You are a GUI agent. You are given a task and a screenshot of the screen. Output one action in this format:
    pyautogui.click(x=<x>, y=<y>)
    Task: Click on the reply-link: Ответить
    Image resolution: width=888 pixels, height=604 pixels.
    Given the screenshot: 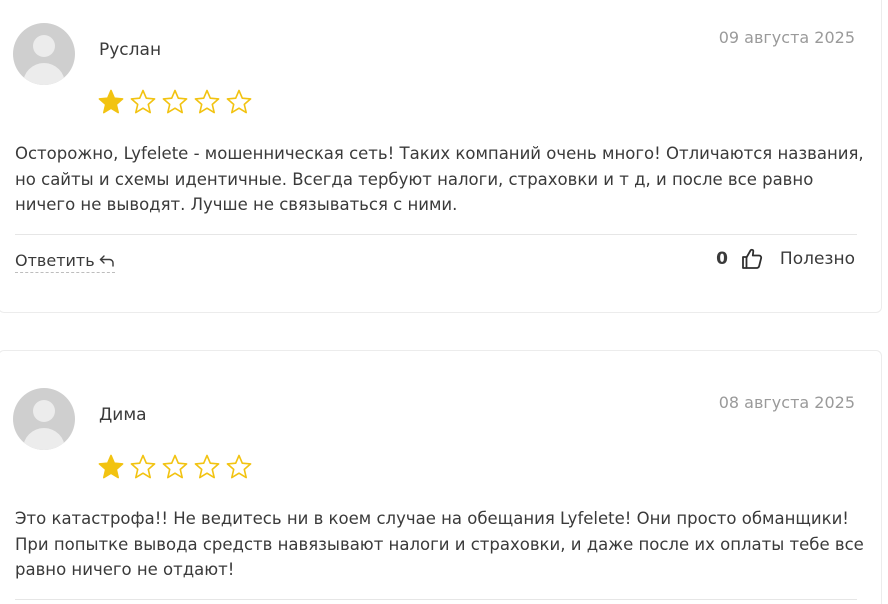 What is the action you would take?
    pyautogui.click(x=65, y=262)
    